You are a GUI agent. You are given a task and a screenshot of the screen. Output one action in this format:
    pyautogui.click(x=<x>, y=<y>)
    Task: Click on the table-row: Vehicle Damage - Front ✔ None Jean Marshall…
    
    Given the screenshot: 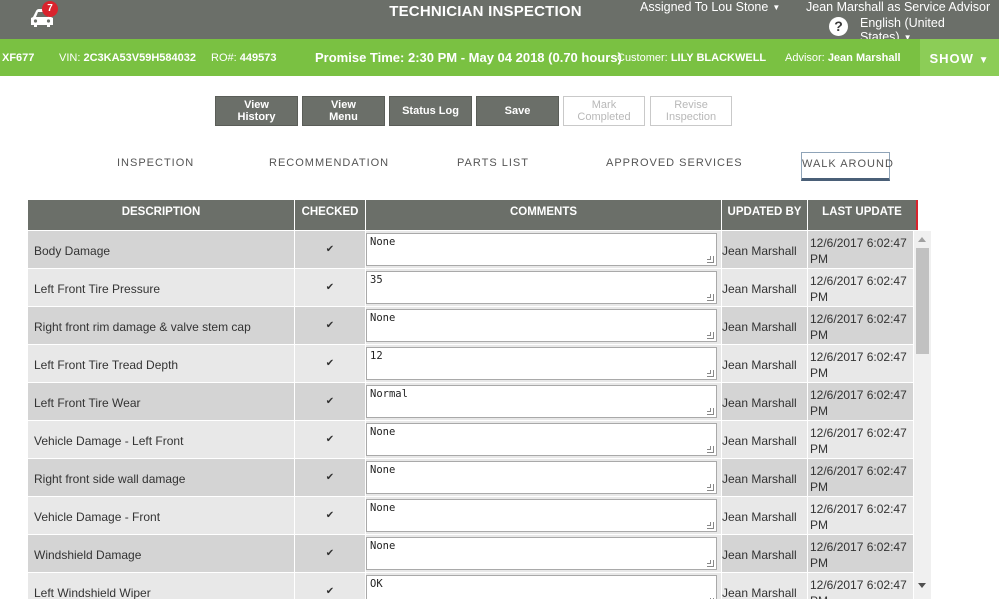 What is the action you would take?
    pyautogui.click(x=470, y=516)
    